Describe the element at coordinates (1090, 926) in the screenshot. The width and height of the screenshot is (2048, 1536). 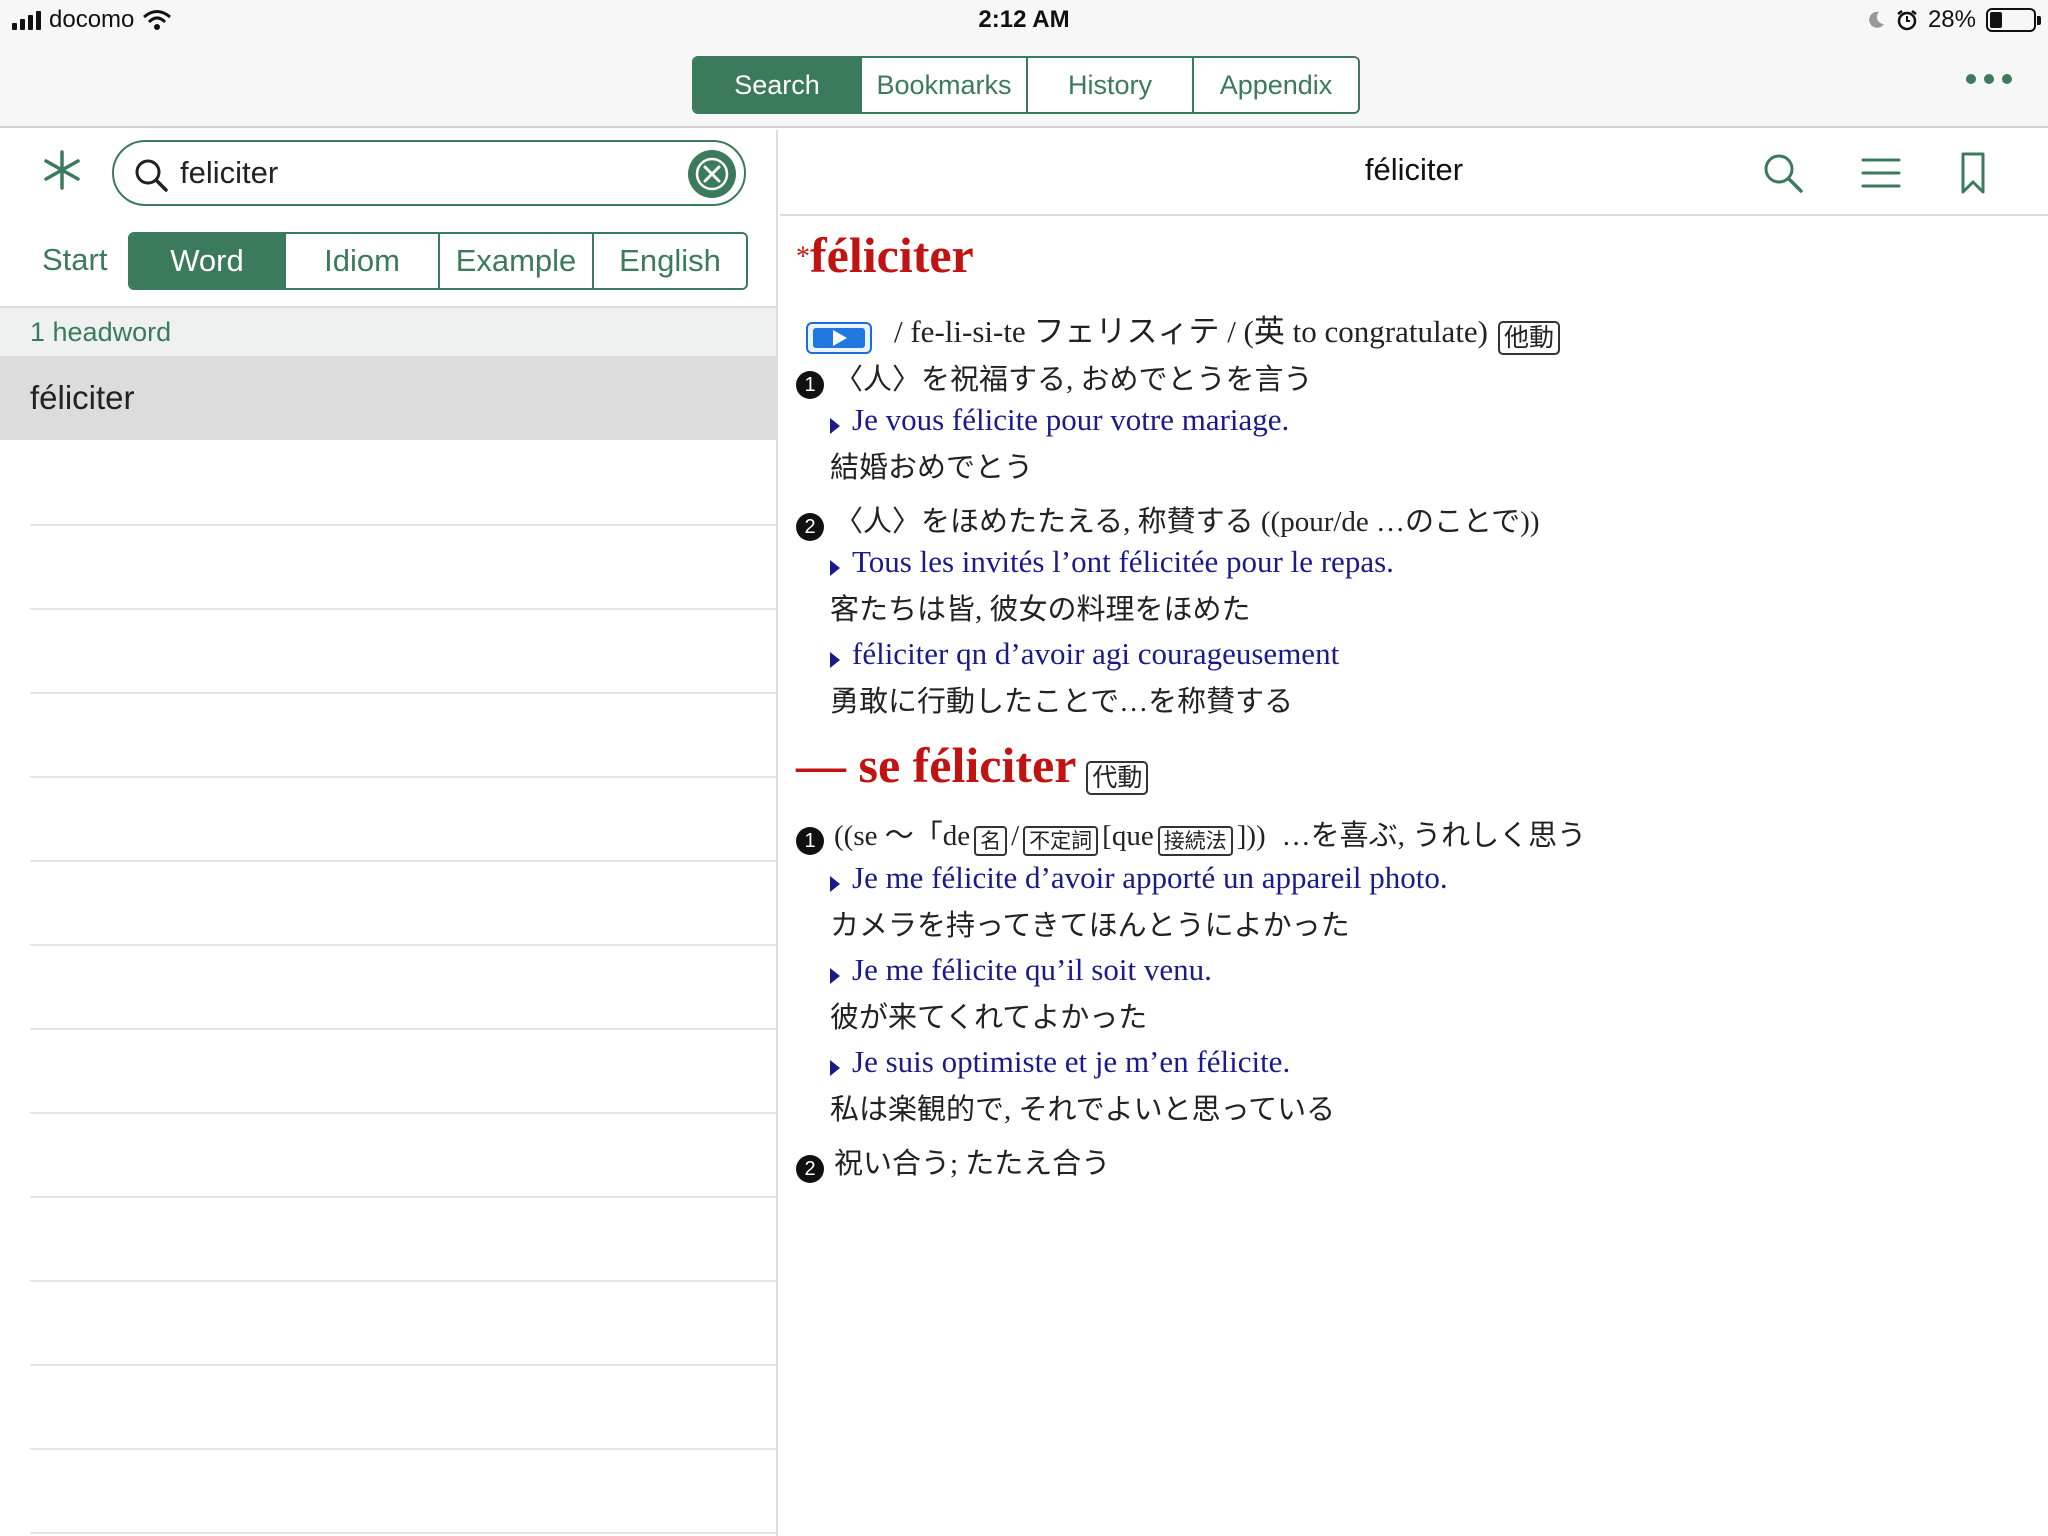
I see `example-translation: カメラを持ってきてほんとうによかった` at that location.